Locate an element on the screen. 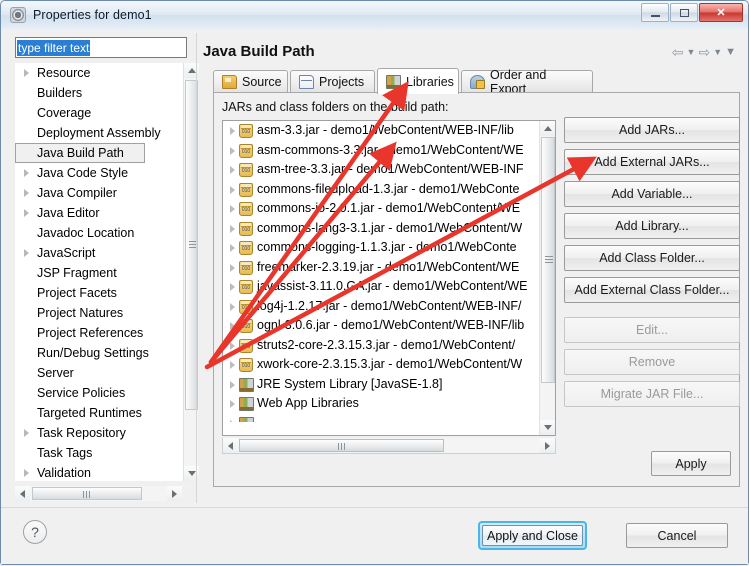  close-button: ✕ is located at coordinates (721, 12).